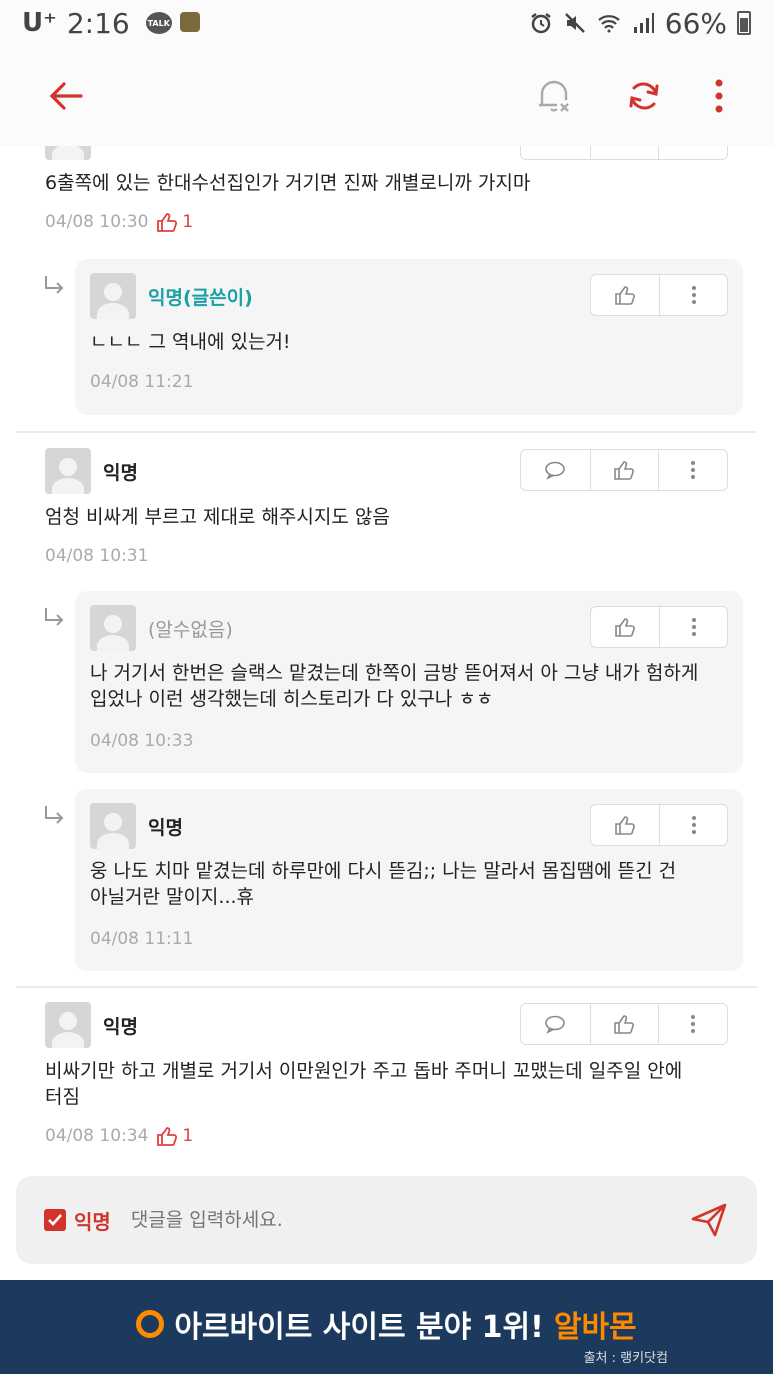 The height and width of the screenshot is (1374, 773). Describe the element at coordinates (97, 222) in the screenshot. I see `comment-time: 04/08 10:30` at that location.